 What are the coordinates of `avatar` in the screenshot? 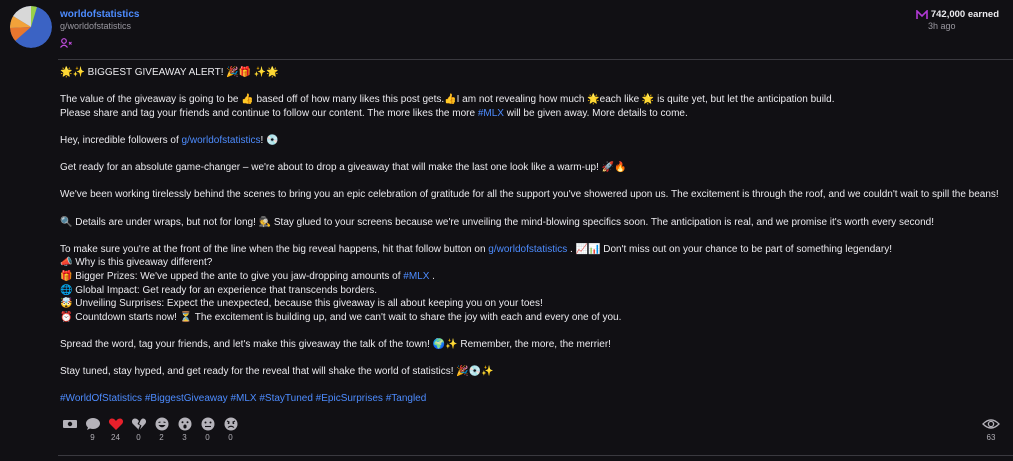 It's located at (31, 27).